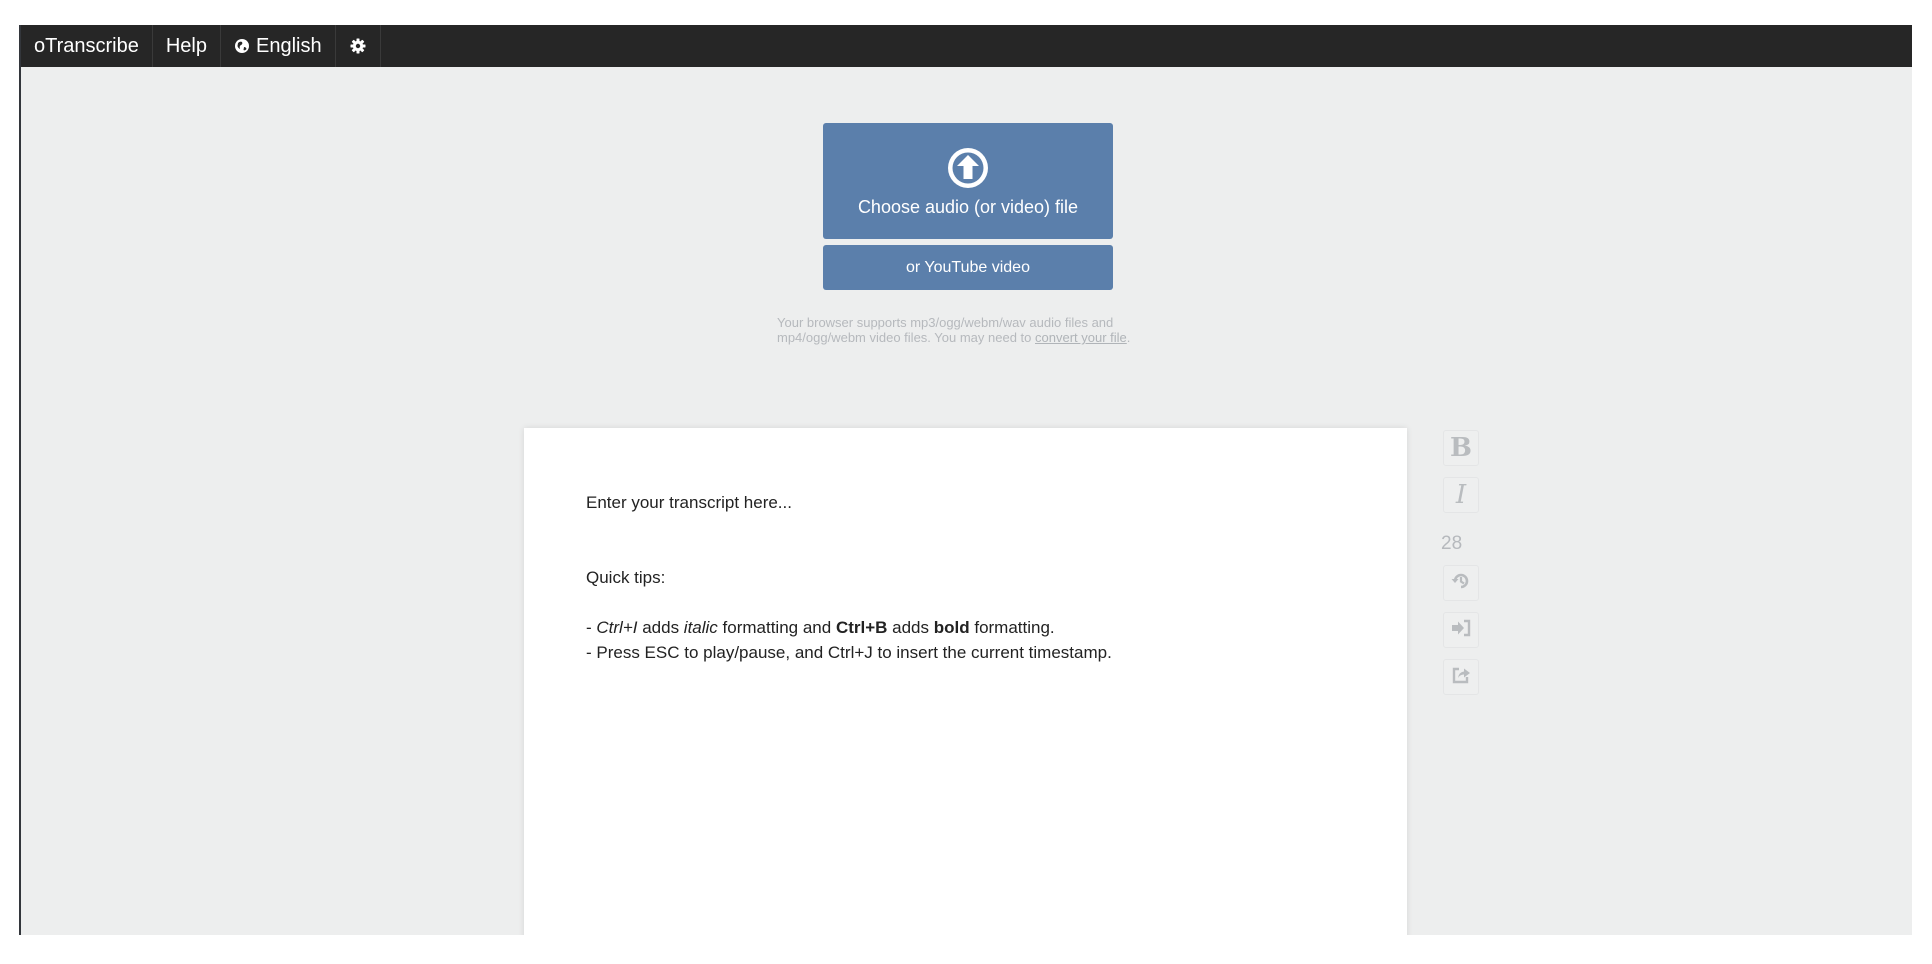 The width and height of the screenshot is (1932, 964). I want to click on upload-arrow-icon, so click(968, 170).